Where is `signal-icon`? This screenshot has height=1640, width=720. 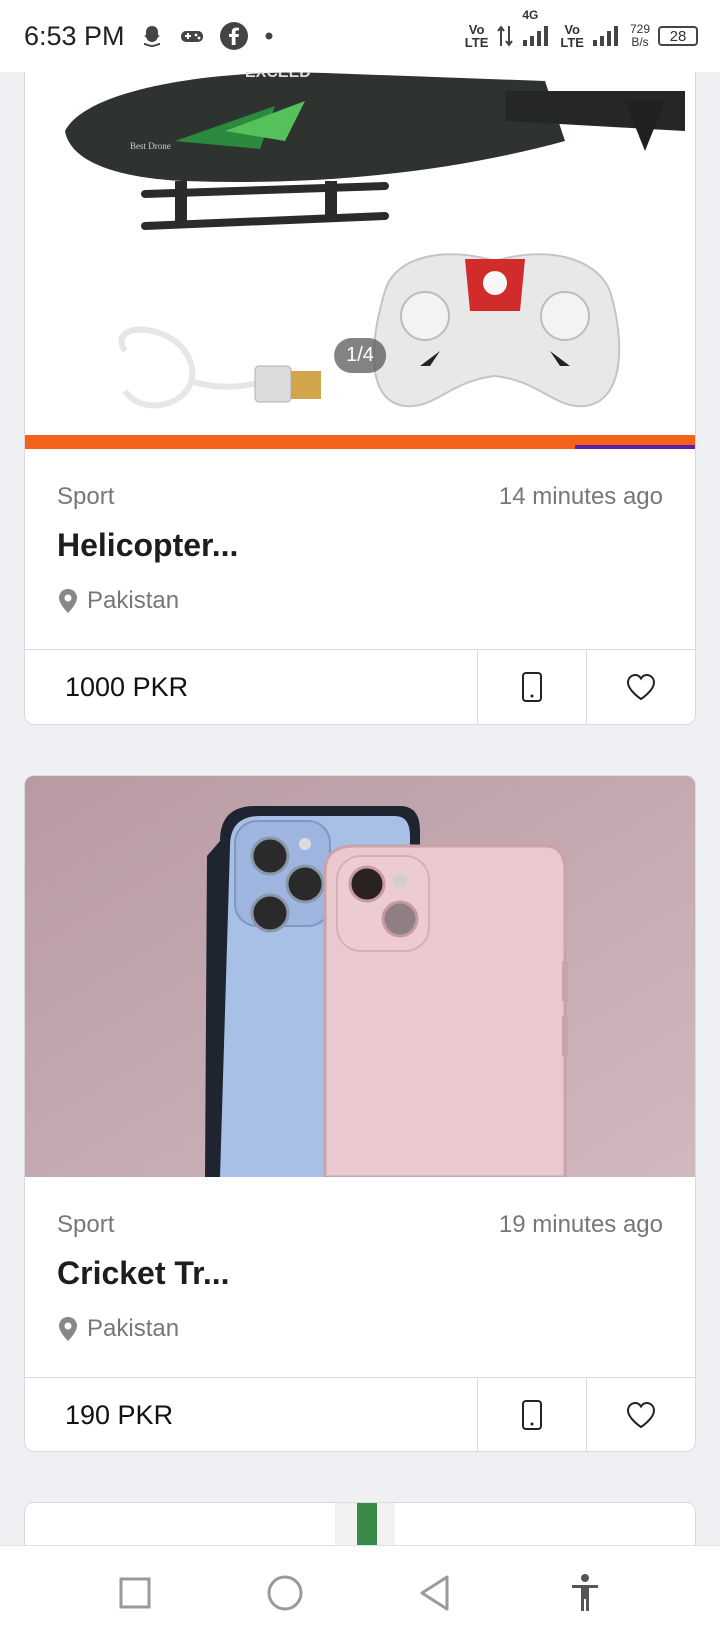 signal-icon is located at coordinates (537, 36).